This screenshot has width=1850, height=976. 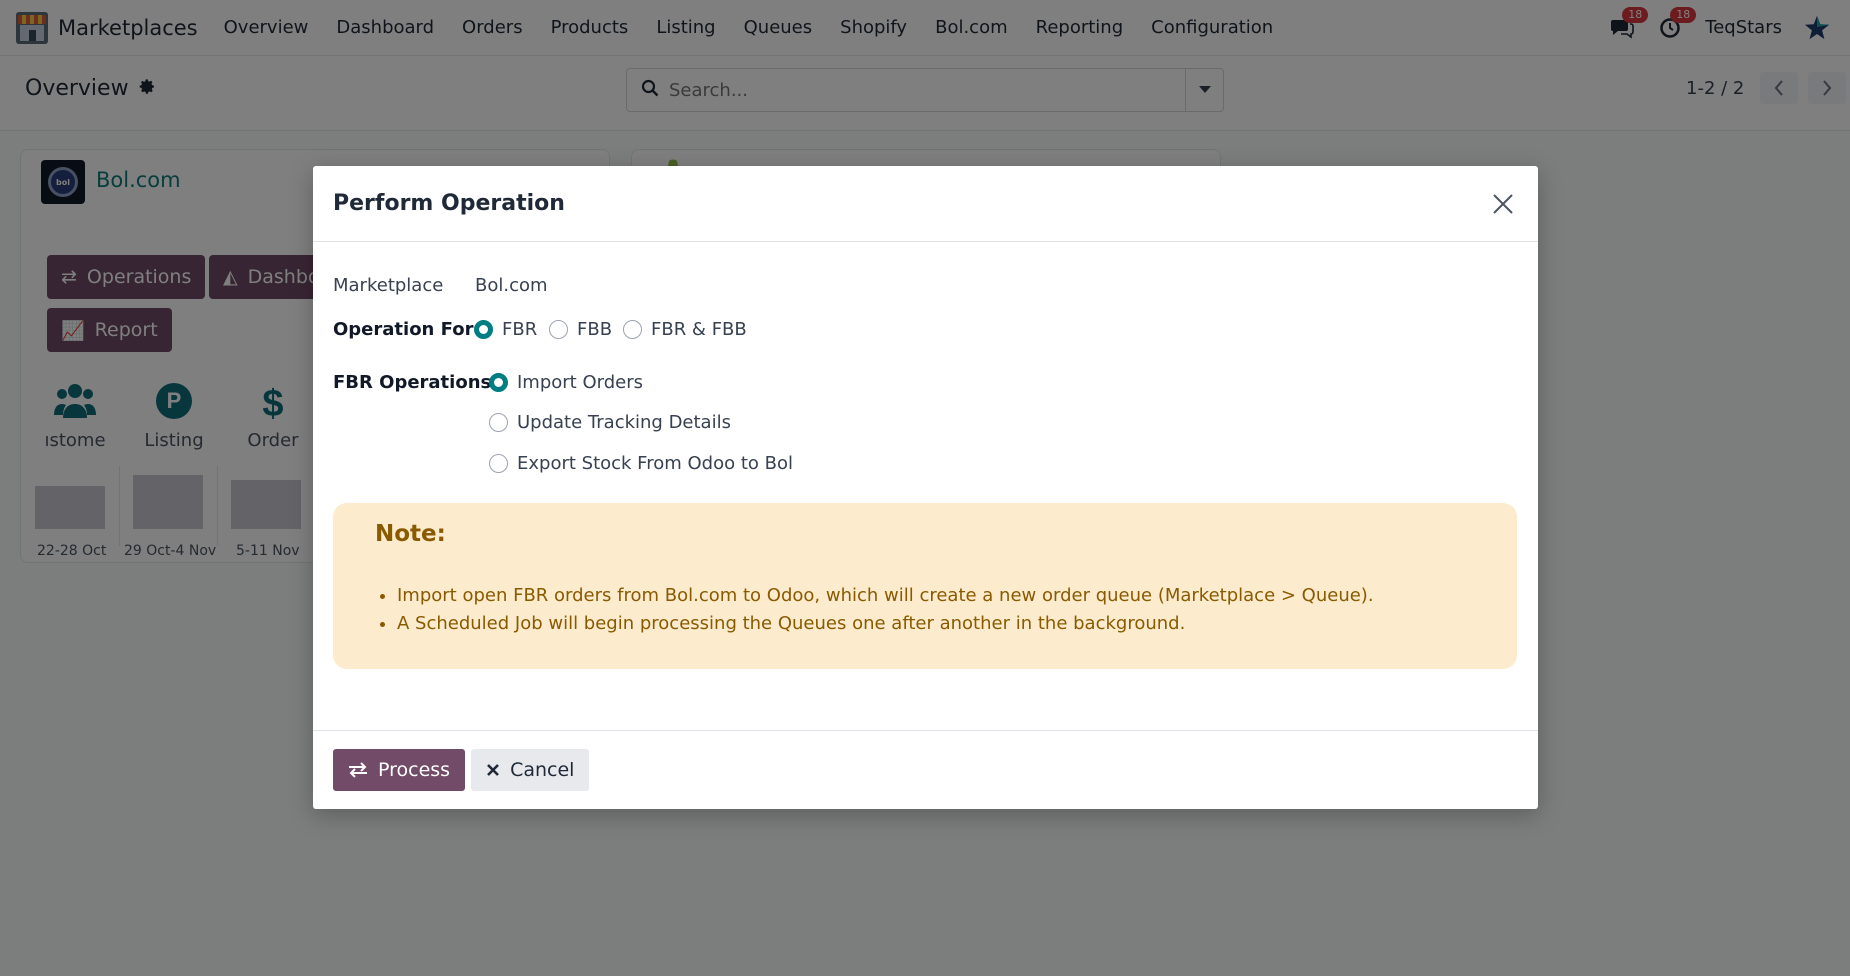 What do you see at coordinates (358, 770) in the screenshot?
I see `exchange-icon` at bounding box center [358, 770].